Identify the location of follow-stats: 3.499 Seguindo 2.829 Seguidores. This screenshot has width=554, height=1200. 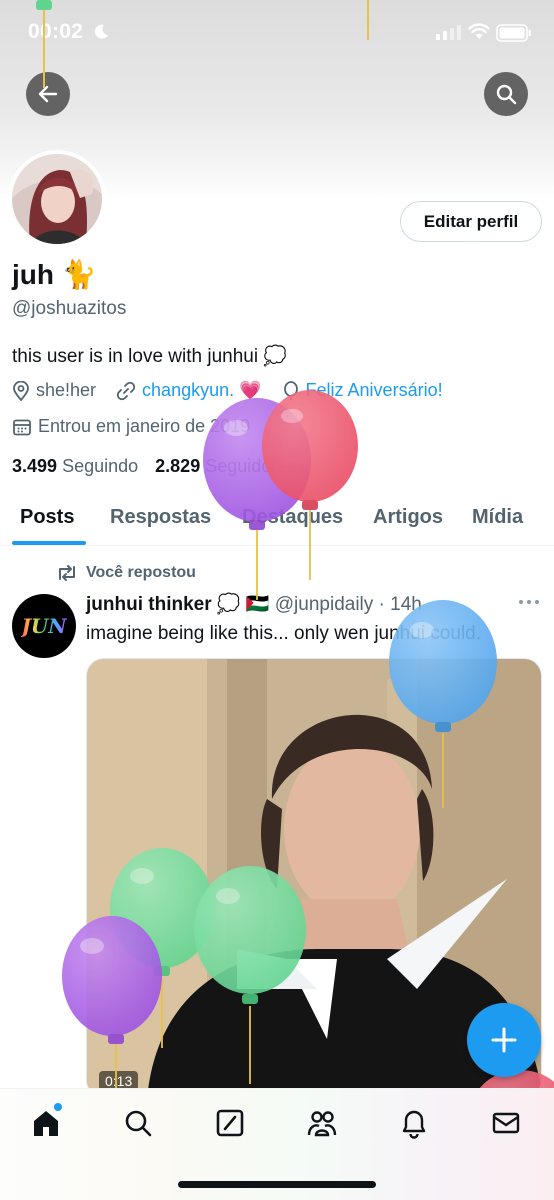
(154, 466).